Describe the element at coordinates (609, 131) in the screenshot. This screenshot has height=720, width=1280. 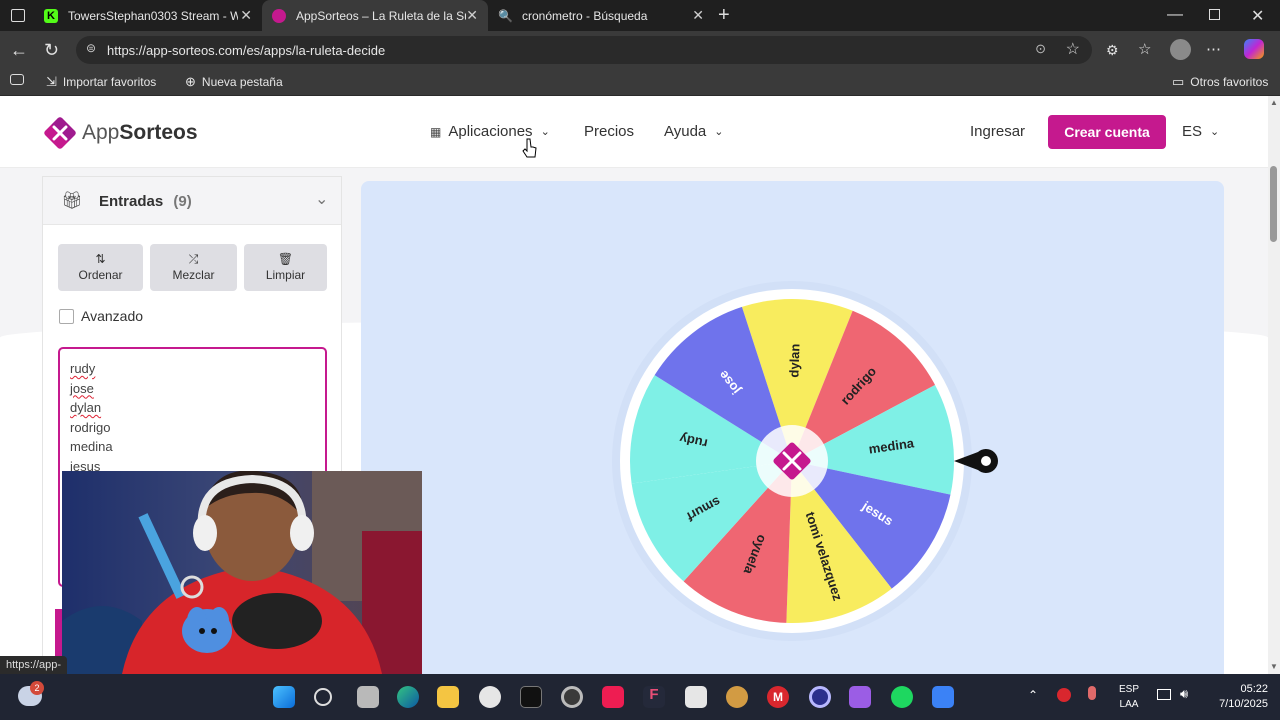
I see `nav-precios: Precios` at that location.